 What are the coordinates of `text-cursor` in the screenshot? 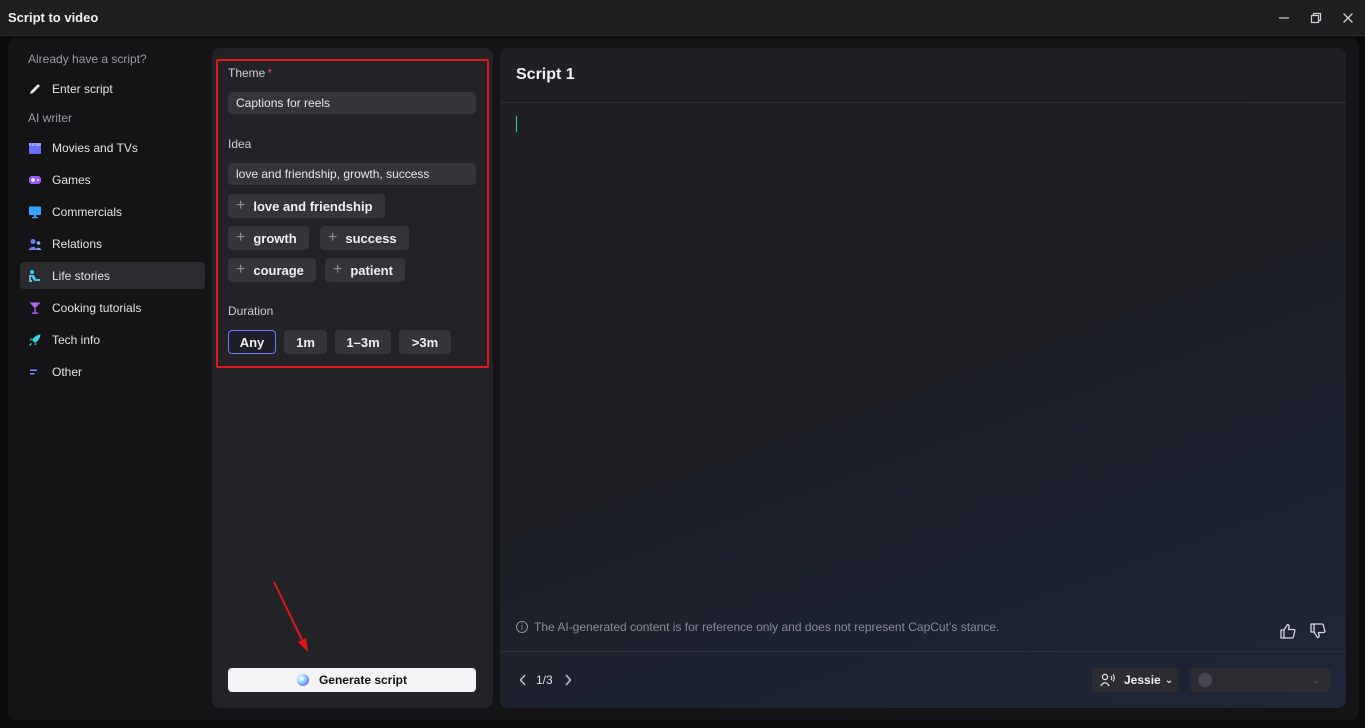 It's located at (516, 124).